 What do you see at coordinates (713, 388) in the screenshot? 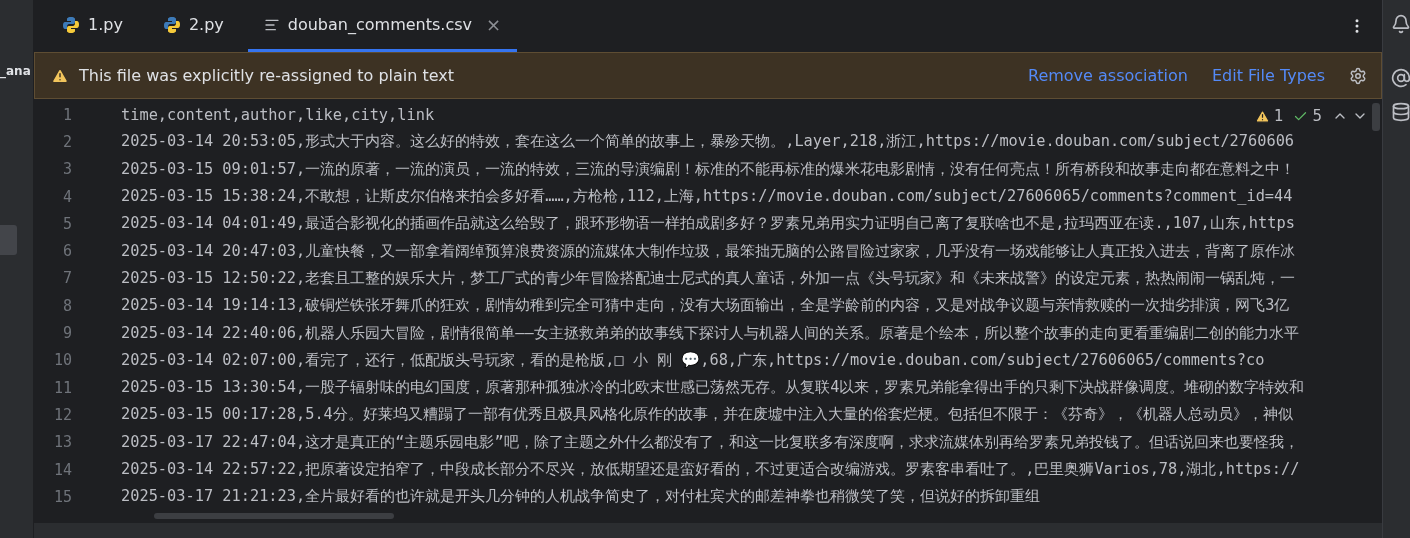
I see `code-line: 2025-03-15 13:30:54,一股子辐射味的电幻国度，原著那种孤独冰冷的北欧末世感已荡然无存。从复联4以来，罗素兄弟能拿得出手的只剩下决战群像调度。堆砌的数字特效和` at bounding box center [713, 388].